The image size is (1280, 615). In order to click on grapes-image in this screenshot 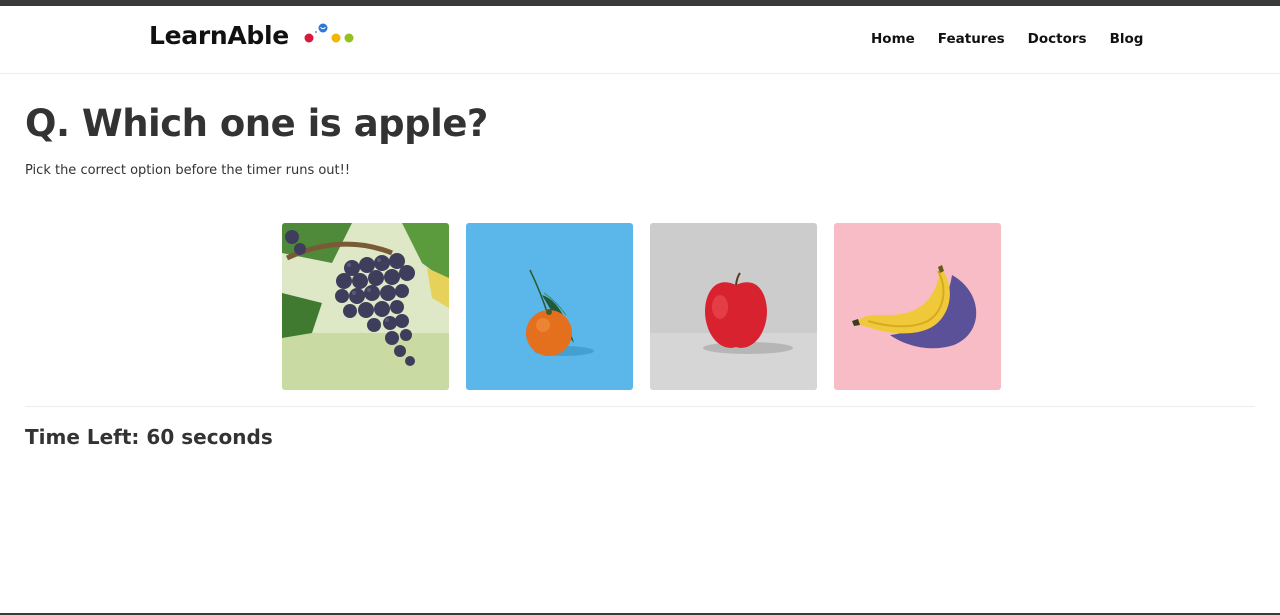, I will do `click(365, 306)`.